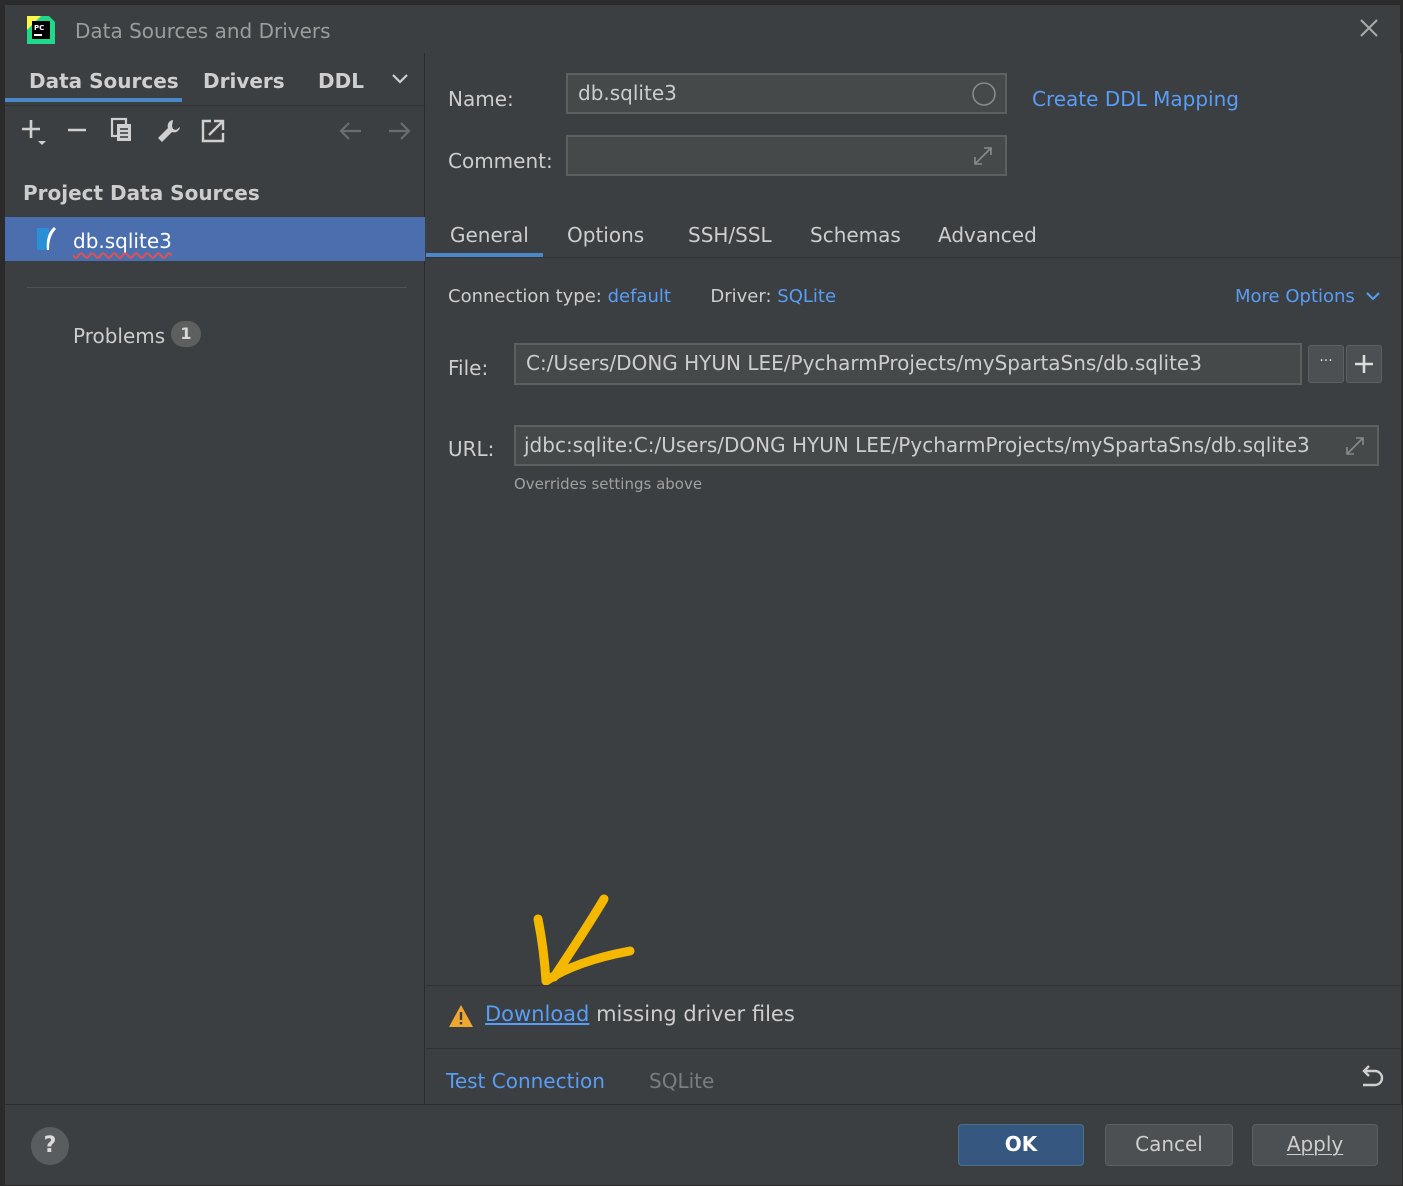  Describe the element at coordinates (244, 81) in the screenshot. I see `tab-drivers: Drivers` at that location.